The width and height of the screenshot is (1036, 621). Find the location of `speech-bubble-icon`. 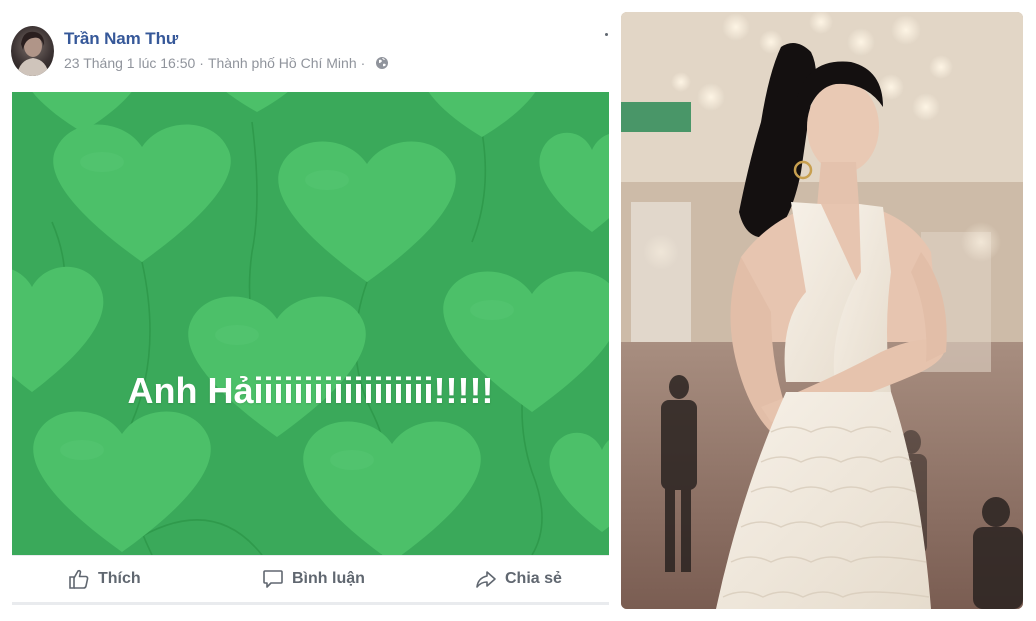

speech-bubble-icon is located at coordinates (273, 579).